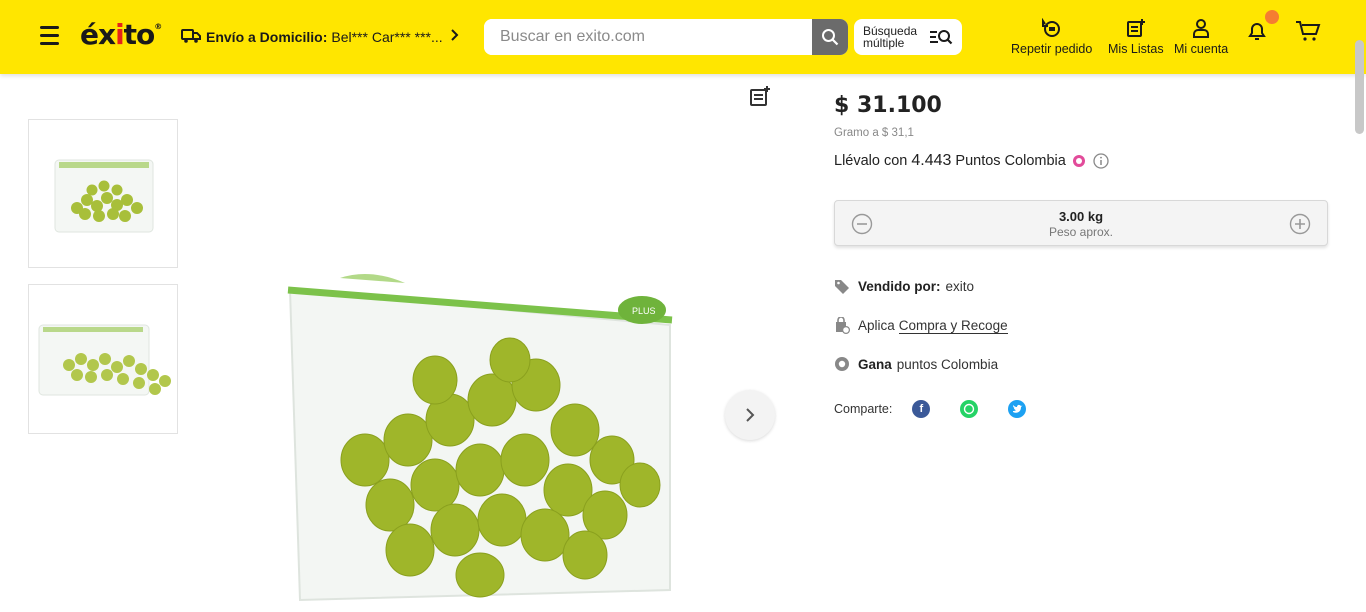 The image size is (1366, 612). Describe the element at coordinates (1010, 161) in the screenshot. I see `points-suffix: Puntos Colombia` at that location.